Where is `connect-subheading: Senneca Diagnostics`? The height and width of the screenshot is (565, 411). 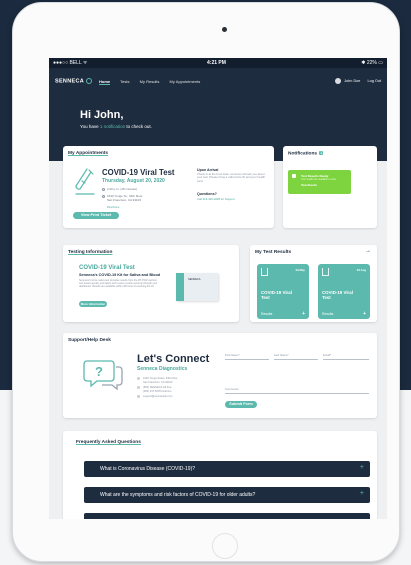
connect-subheading: Senneca Diagnostics is located at coordinates (162, 369).